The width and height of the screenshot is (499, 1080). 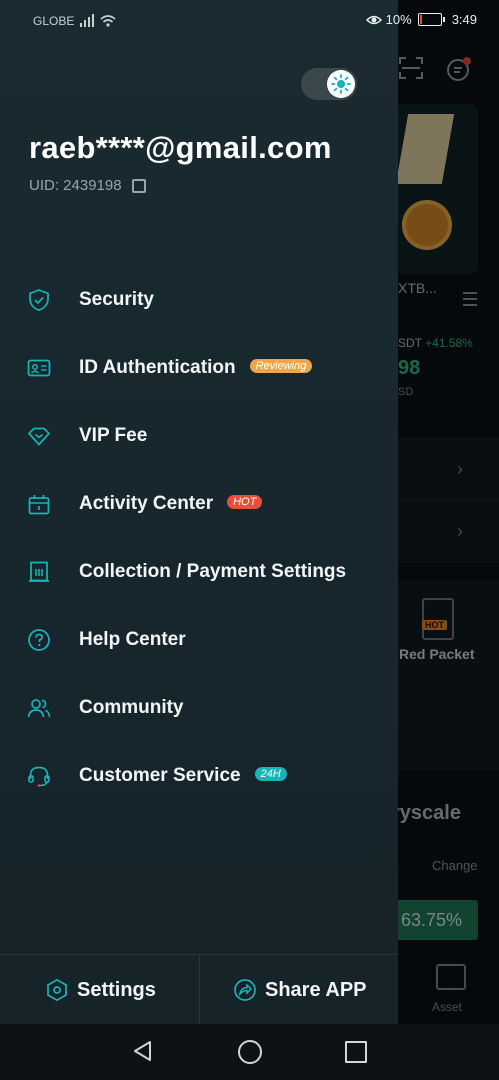 What do you see at coordinates (373, 19) in the screenshot?
I see `eye-icon` at bounding box center [373, 19].